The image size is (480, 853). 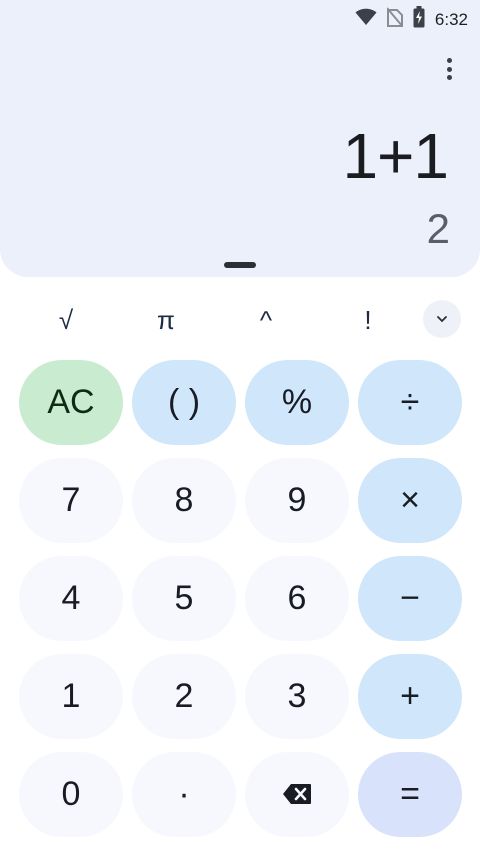 I want to click on equals-label: =, so click(x=410, y=794).